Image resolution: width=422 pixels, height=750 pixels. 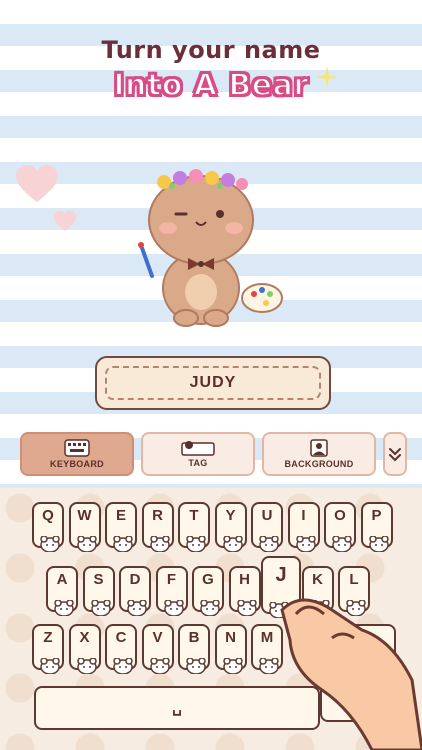 What do you see at coordinates (135, 591) in the screenshot?
I see `key-d: D` at bounding box center [135, 591].